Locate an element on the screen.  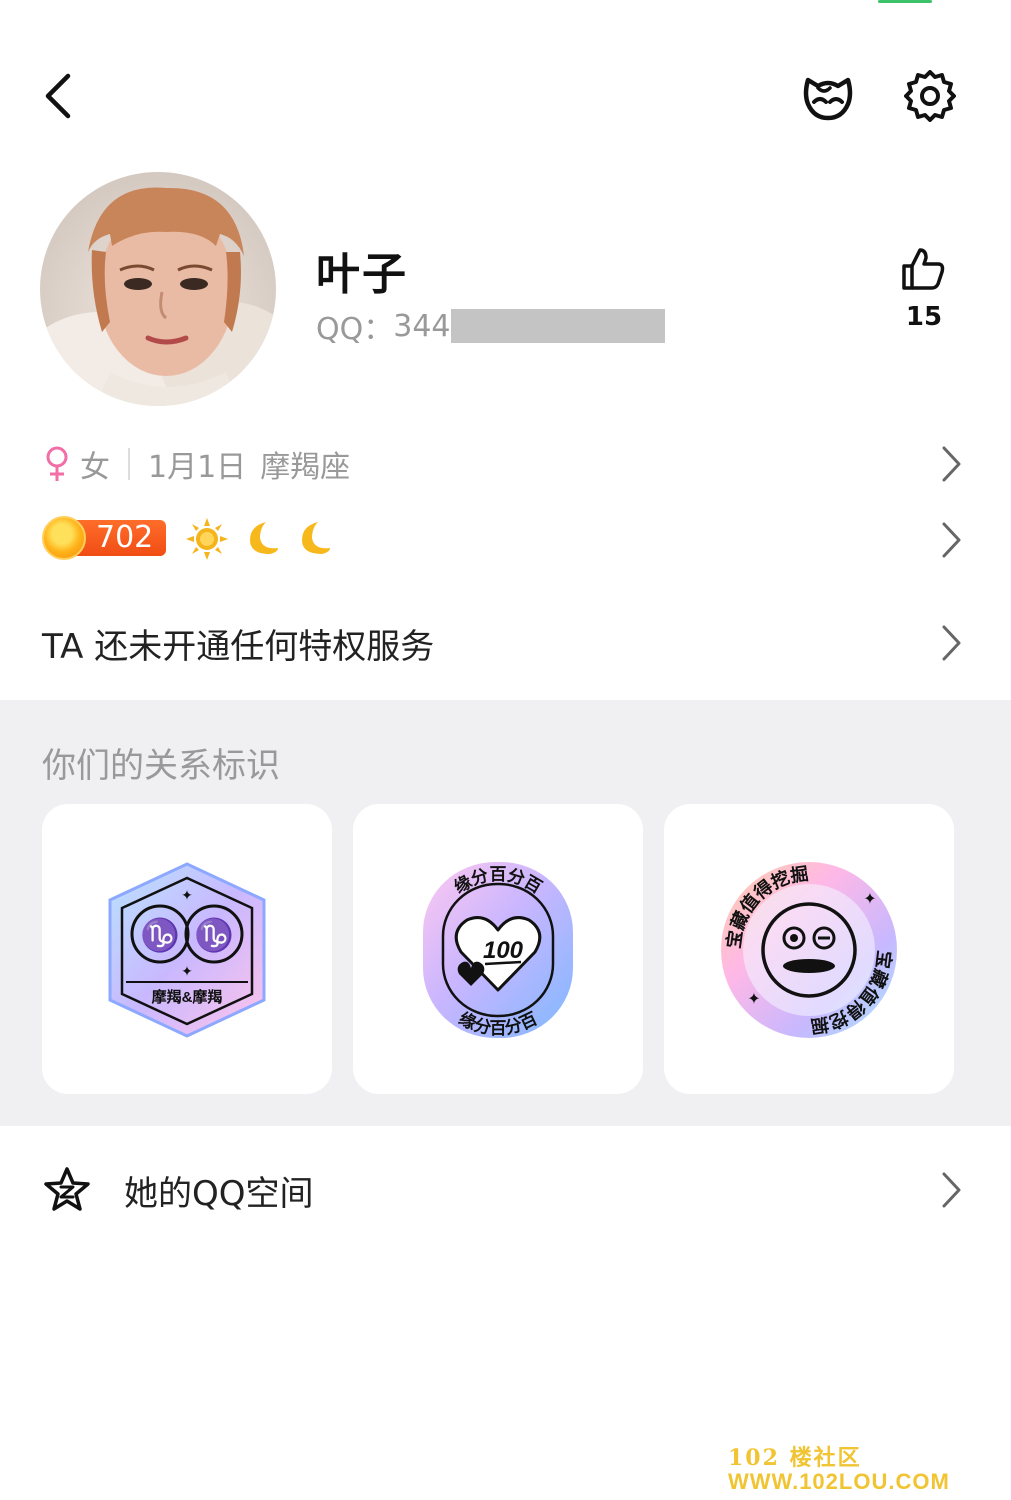
back-button is located at coordinates (62, 96).